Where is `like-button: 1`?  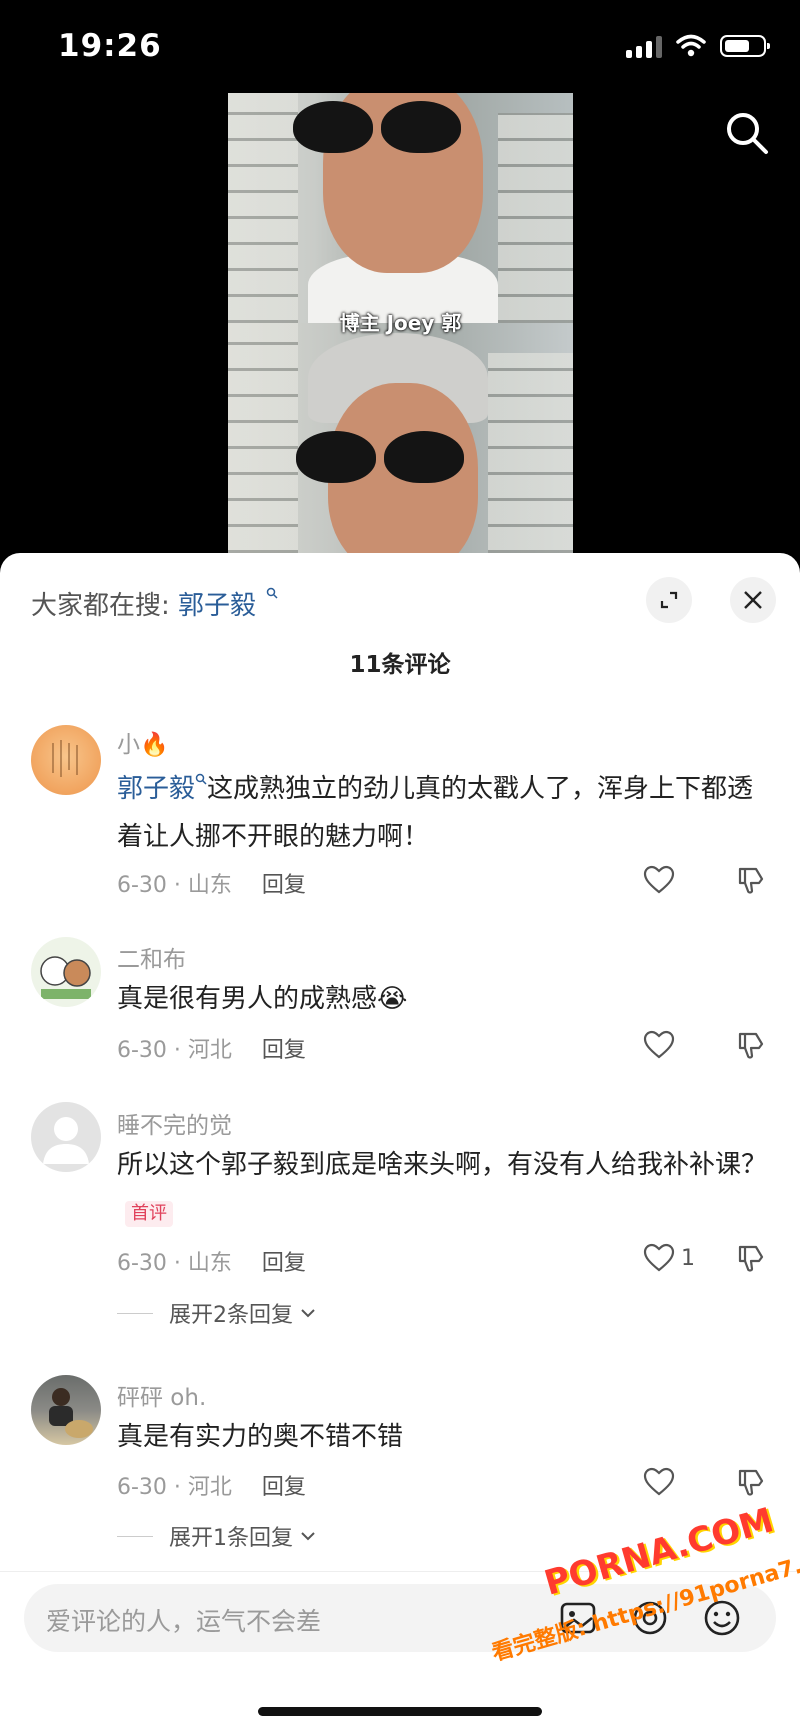 like-button: 1 is located at coordinates (669, 1258).